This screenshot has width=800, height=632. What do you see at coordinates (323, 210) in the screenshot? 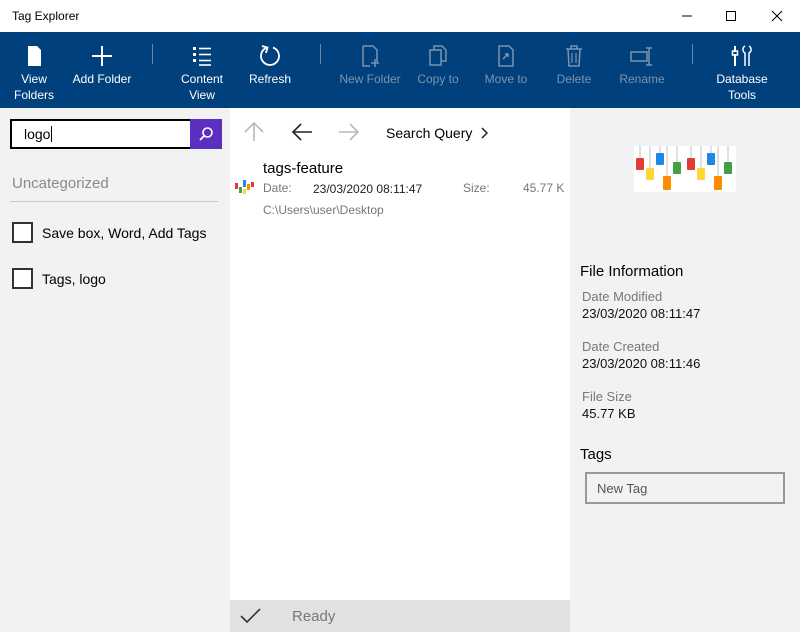
I see `file-path: C:\Users\user\Desktop` at bounding box center [323, 210].